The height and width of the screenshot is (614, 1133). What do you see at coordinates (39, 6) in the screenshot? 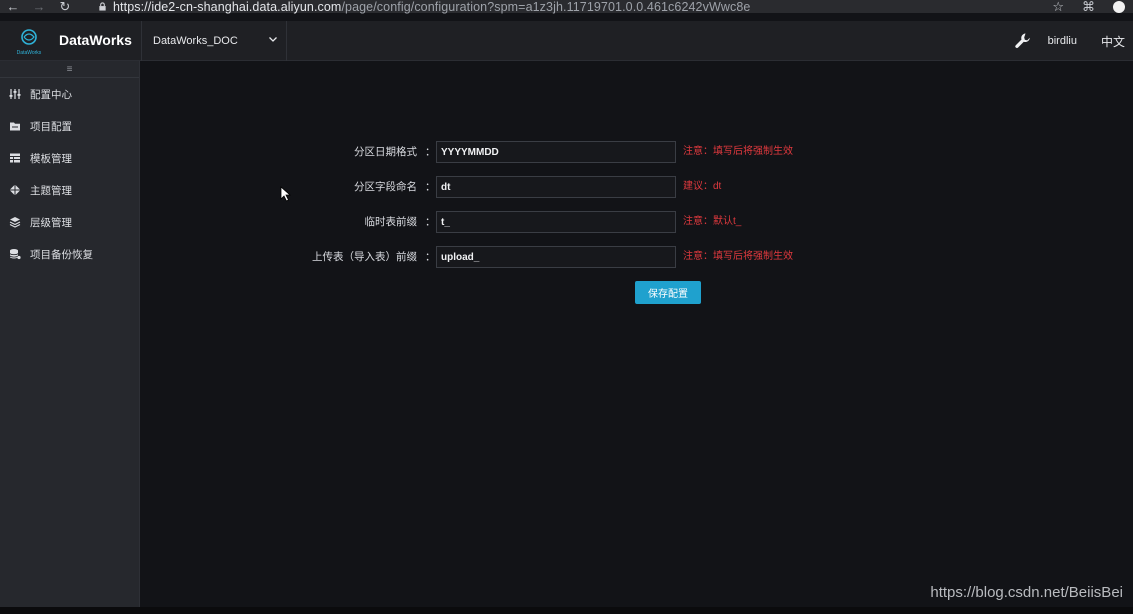
I see `forward-icon: →` at bounding box center [39, 6].